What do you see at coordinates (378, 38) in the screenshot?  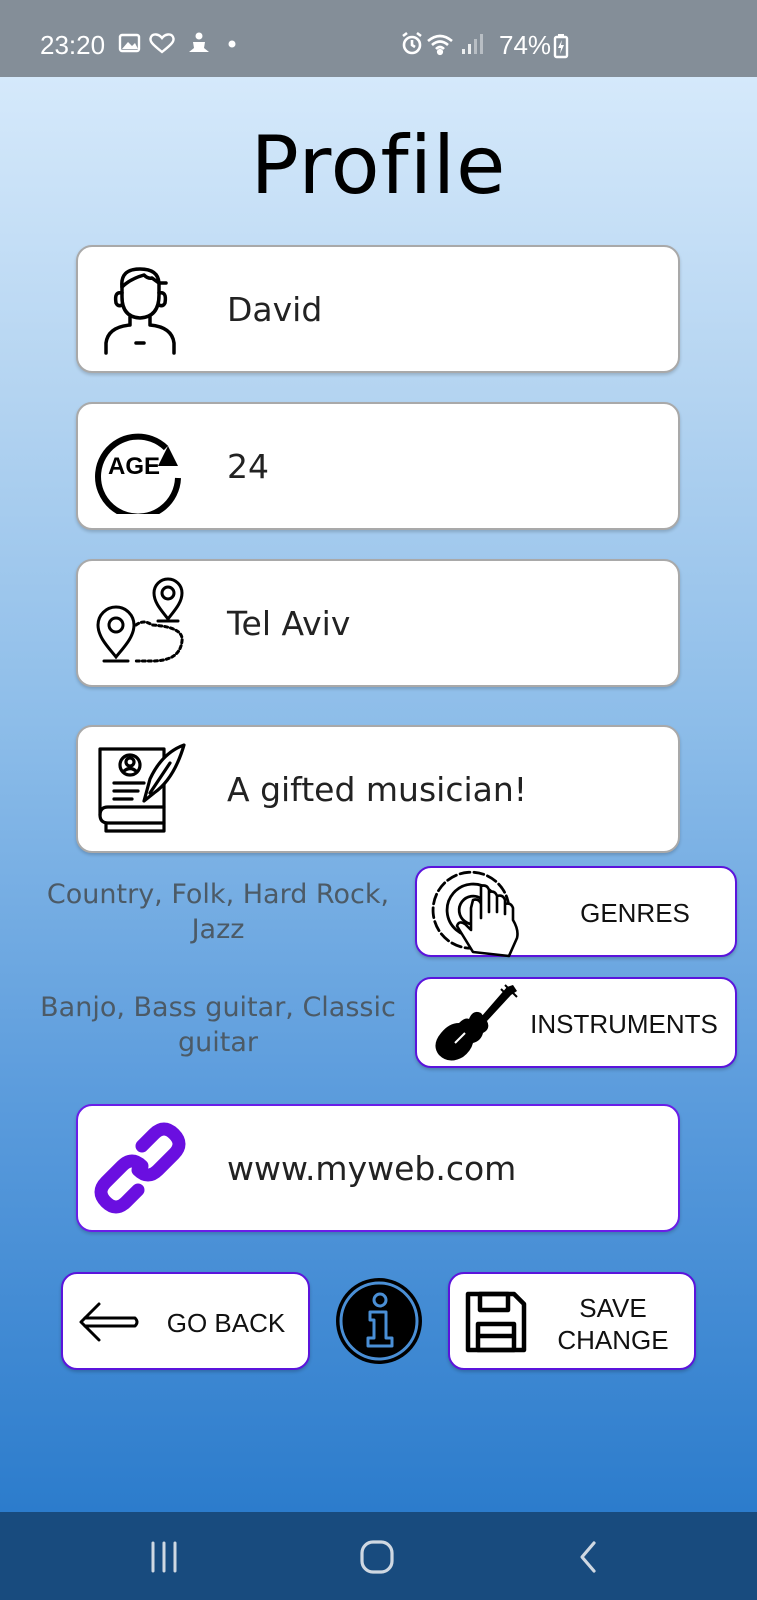 I see `status-bar: 23:20 74%` at bounding box center [378, 38].